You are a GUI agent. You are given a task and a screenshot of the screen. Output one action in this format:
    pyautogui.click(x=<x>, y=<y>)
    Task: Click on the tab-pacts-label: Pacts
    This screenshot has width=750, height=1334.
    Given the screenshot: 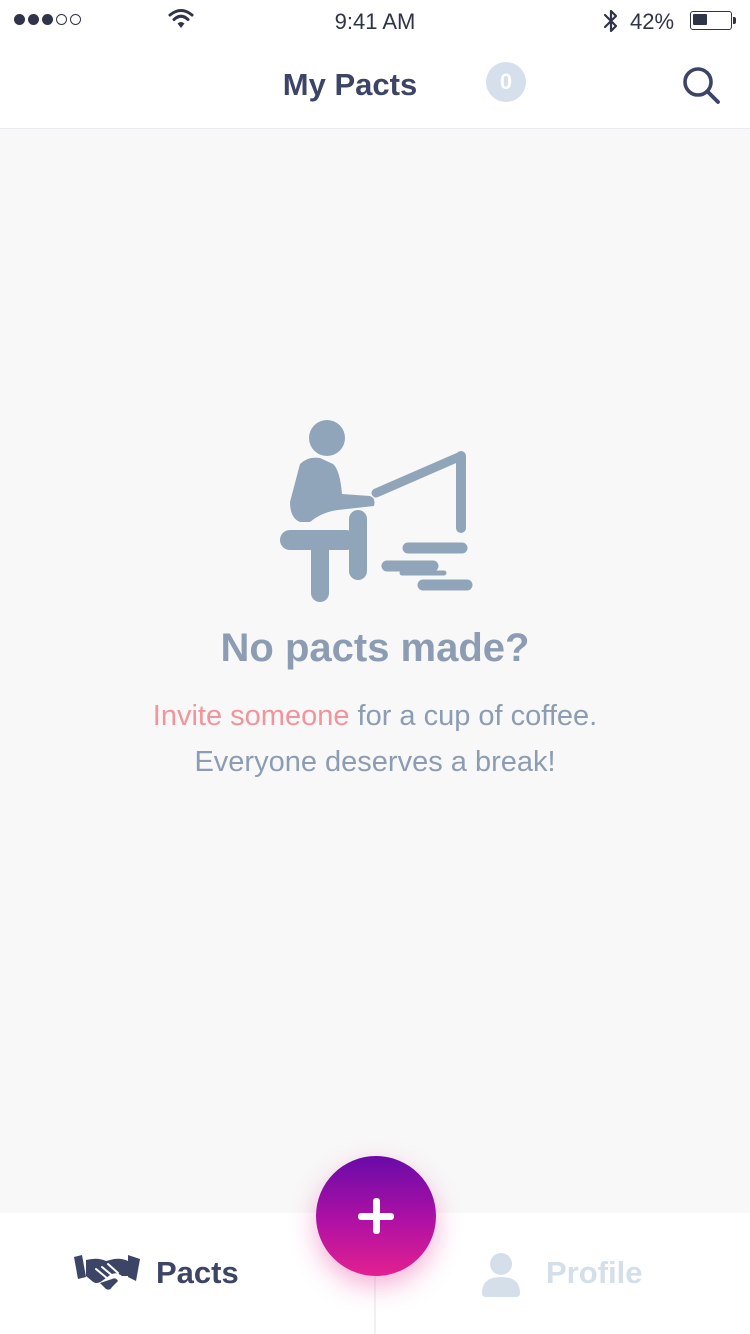 What is the action you would take?
    pyautogui.click(x=197, y=1272)
    